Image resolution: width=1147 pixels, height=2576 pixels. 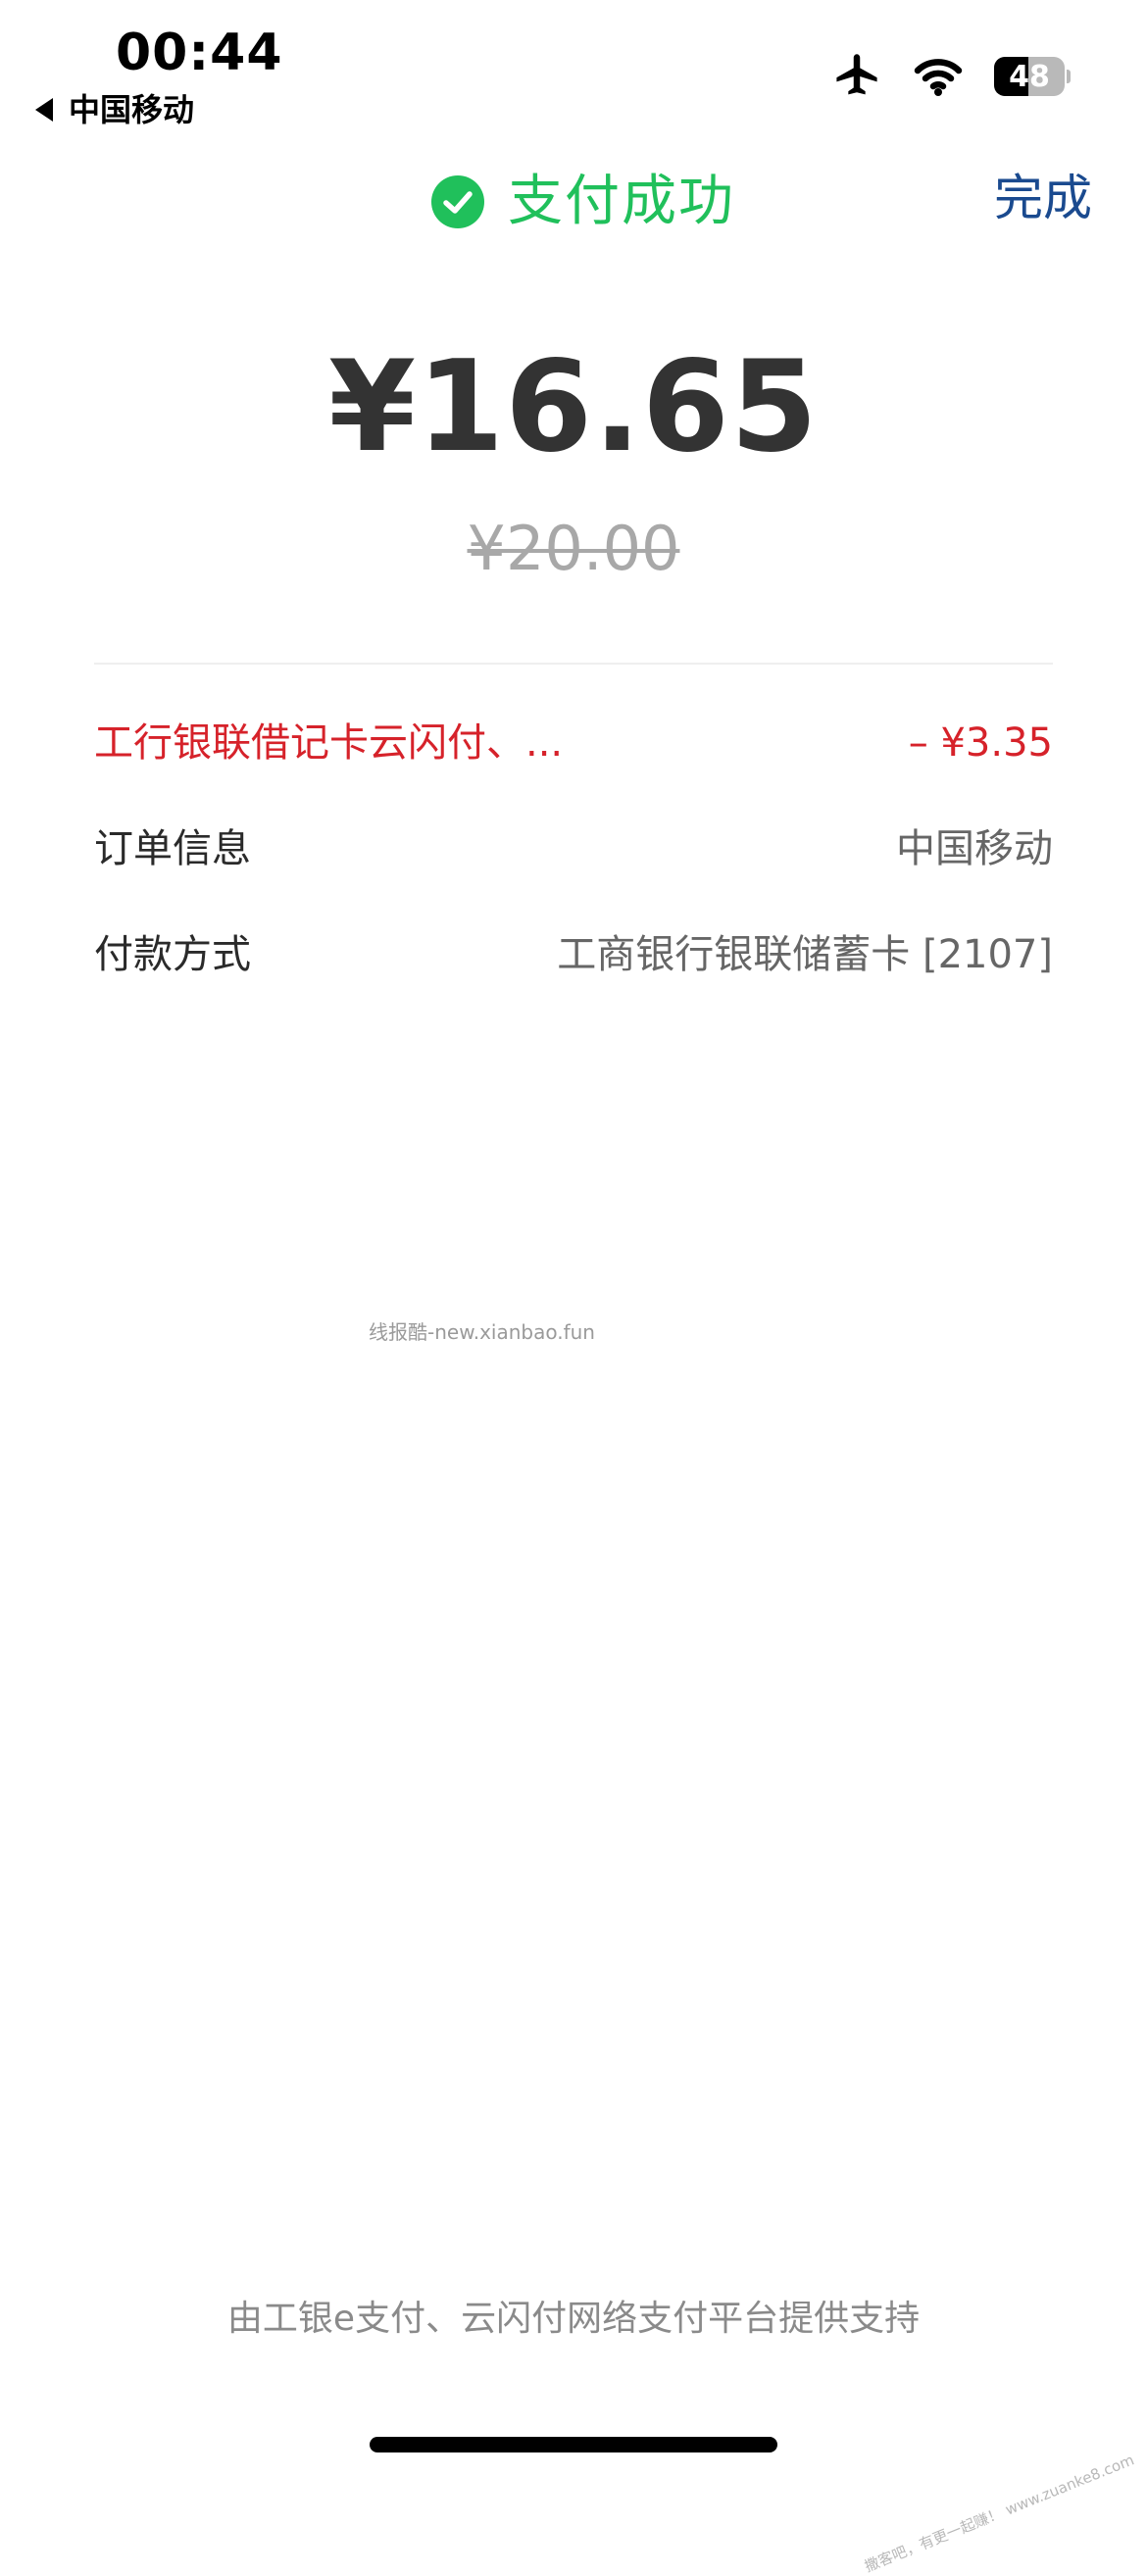 I want to click on home-indicator, so click(x=573, y=2444).